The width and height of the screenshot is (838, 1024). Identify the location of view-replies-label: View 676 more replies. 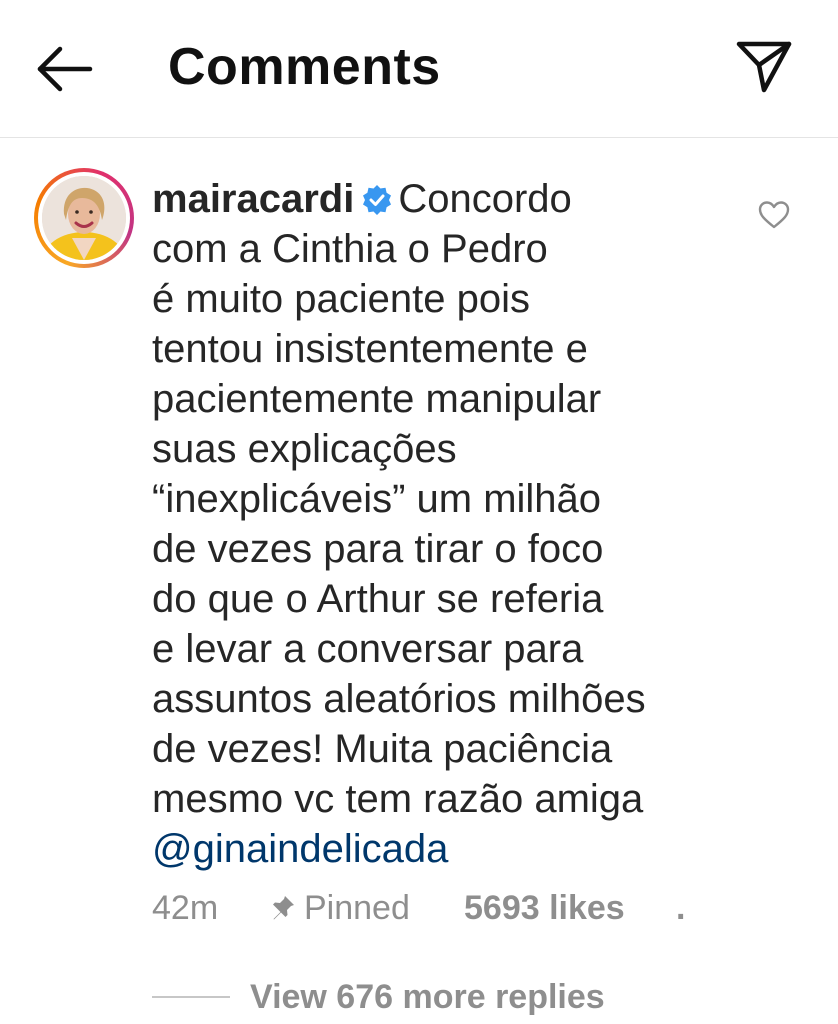
(427, 997).